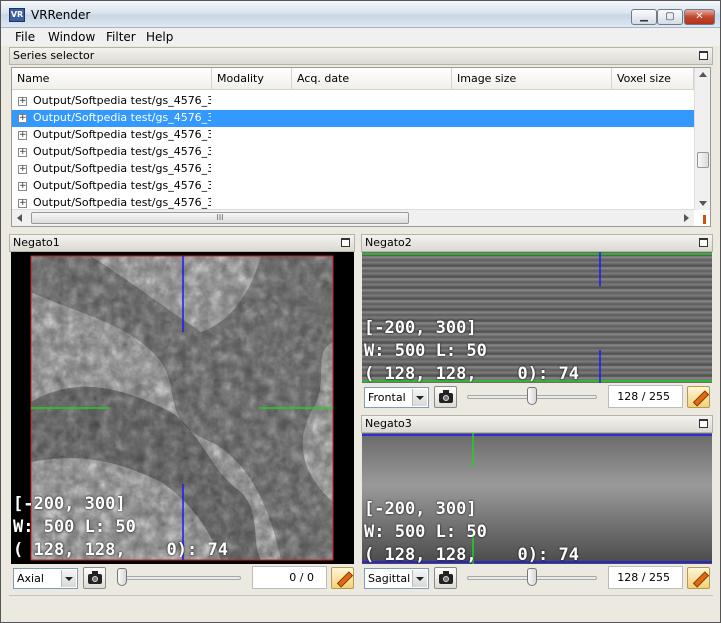 This screenshot has height=623, width=721. I want to click on maximize-button: ▢, so click(670, 17).